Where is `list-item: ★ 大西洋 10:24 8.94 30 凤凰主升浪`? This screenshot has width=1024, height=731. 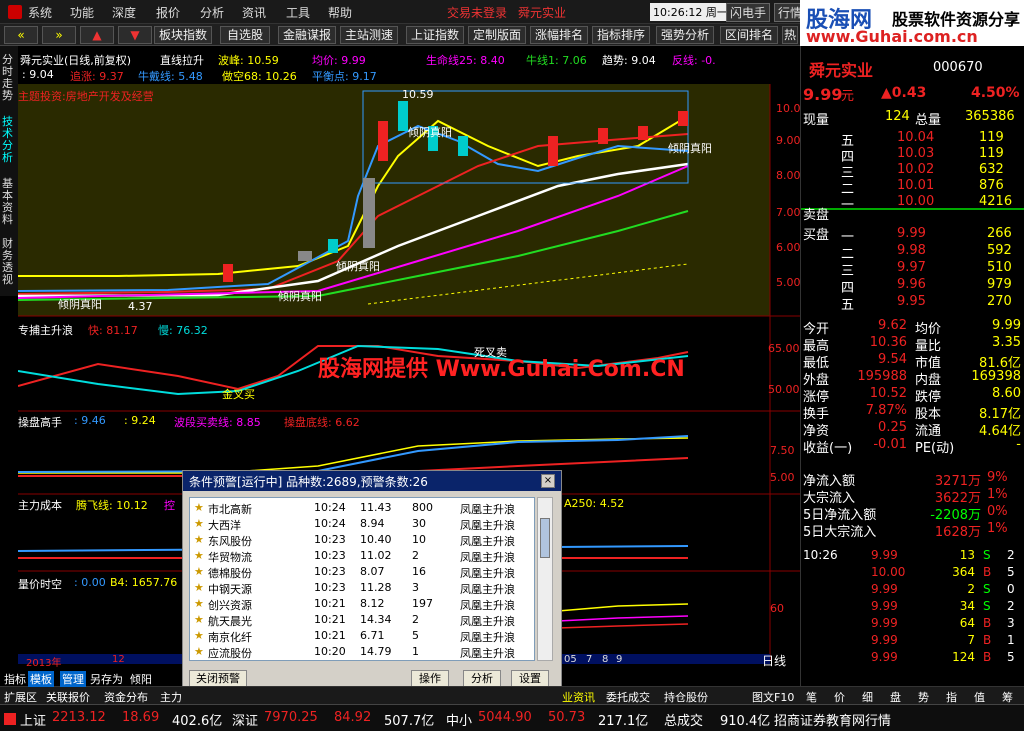 list-item: ★ 大西洋 10:24 8.94 30 凤凰主升浪 is located at coordinates (362, 524).